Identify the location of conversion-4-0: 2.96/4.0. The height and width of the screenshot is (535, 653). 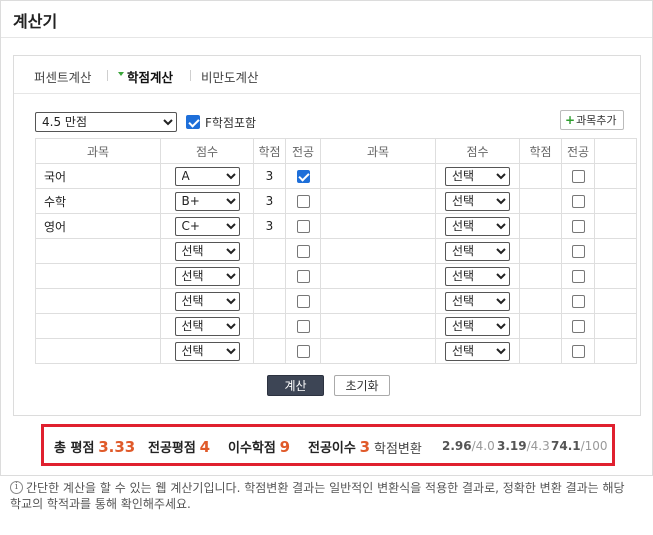
(468, 446).